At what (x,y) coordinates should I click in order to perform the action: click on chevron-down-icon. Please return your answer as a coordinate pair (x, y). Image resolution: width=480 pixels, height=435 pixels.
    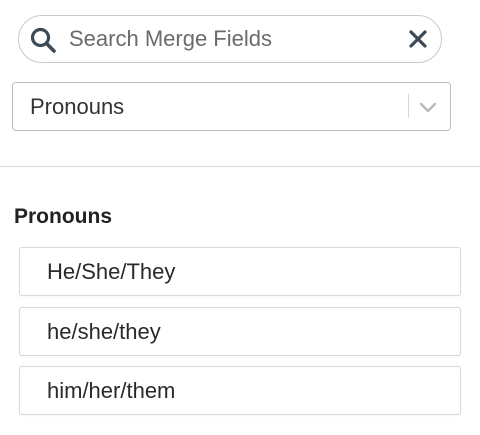
    Looking at the image, I should click on (428, 107).